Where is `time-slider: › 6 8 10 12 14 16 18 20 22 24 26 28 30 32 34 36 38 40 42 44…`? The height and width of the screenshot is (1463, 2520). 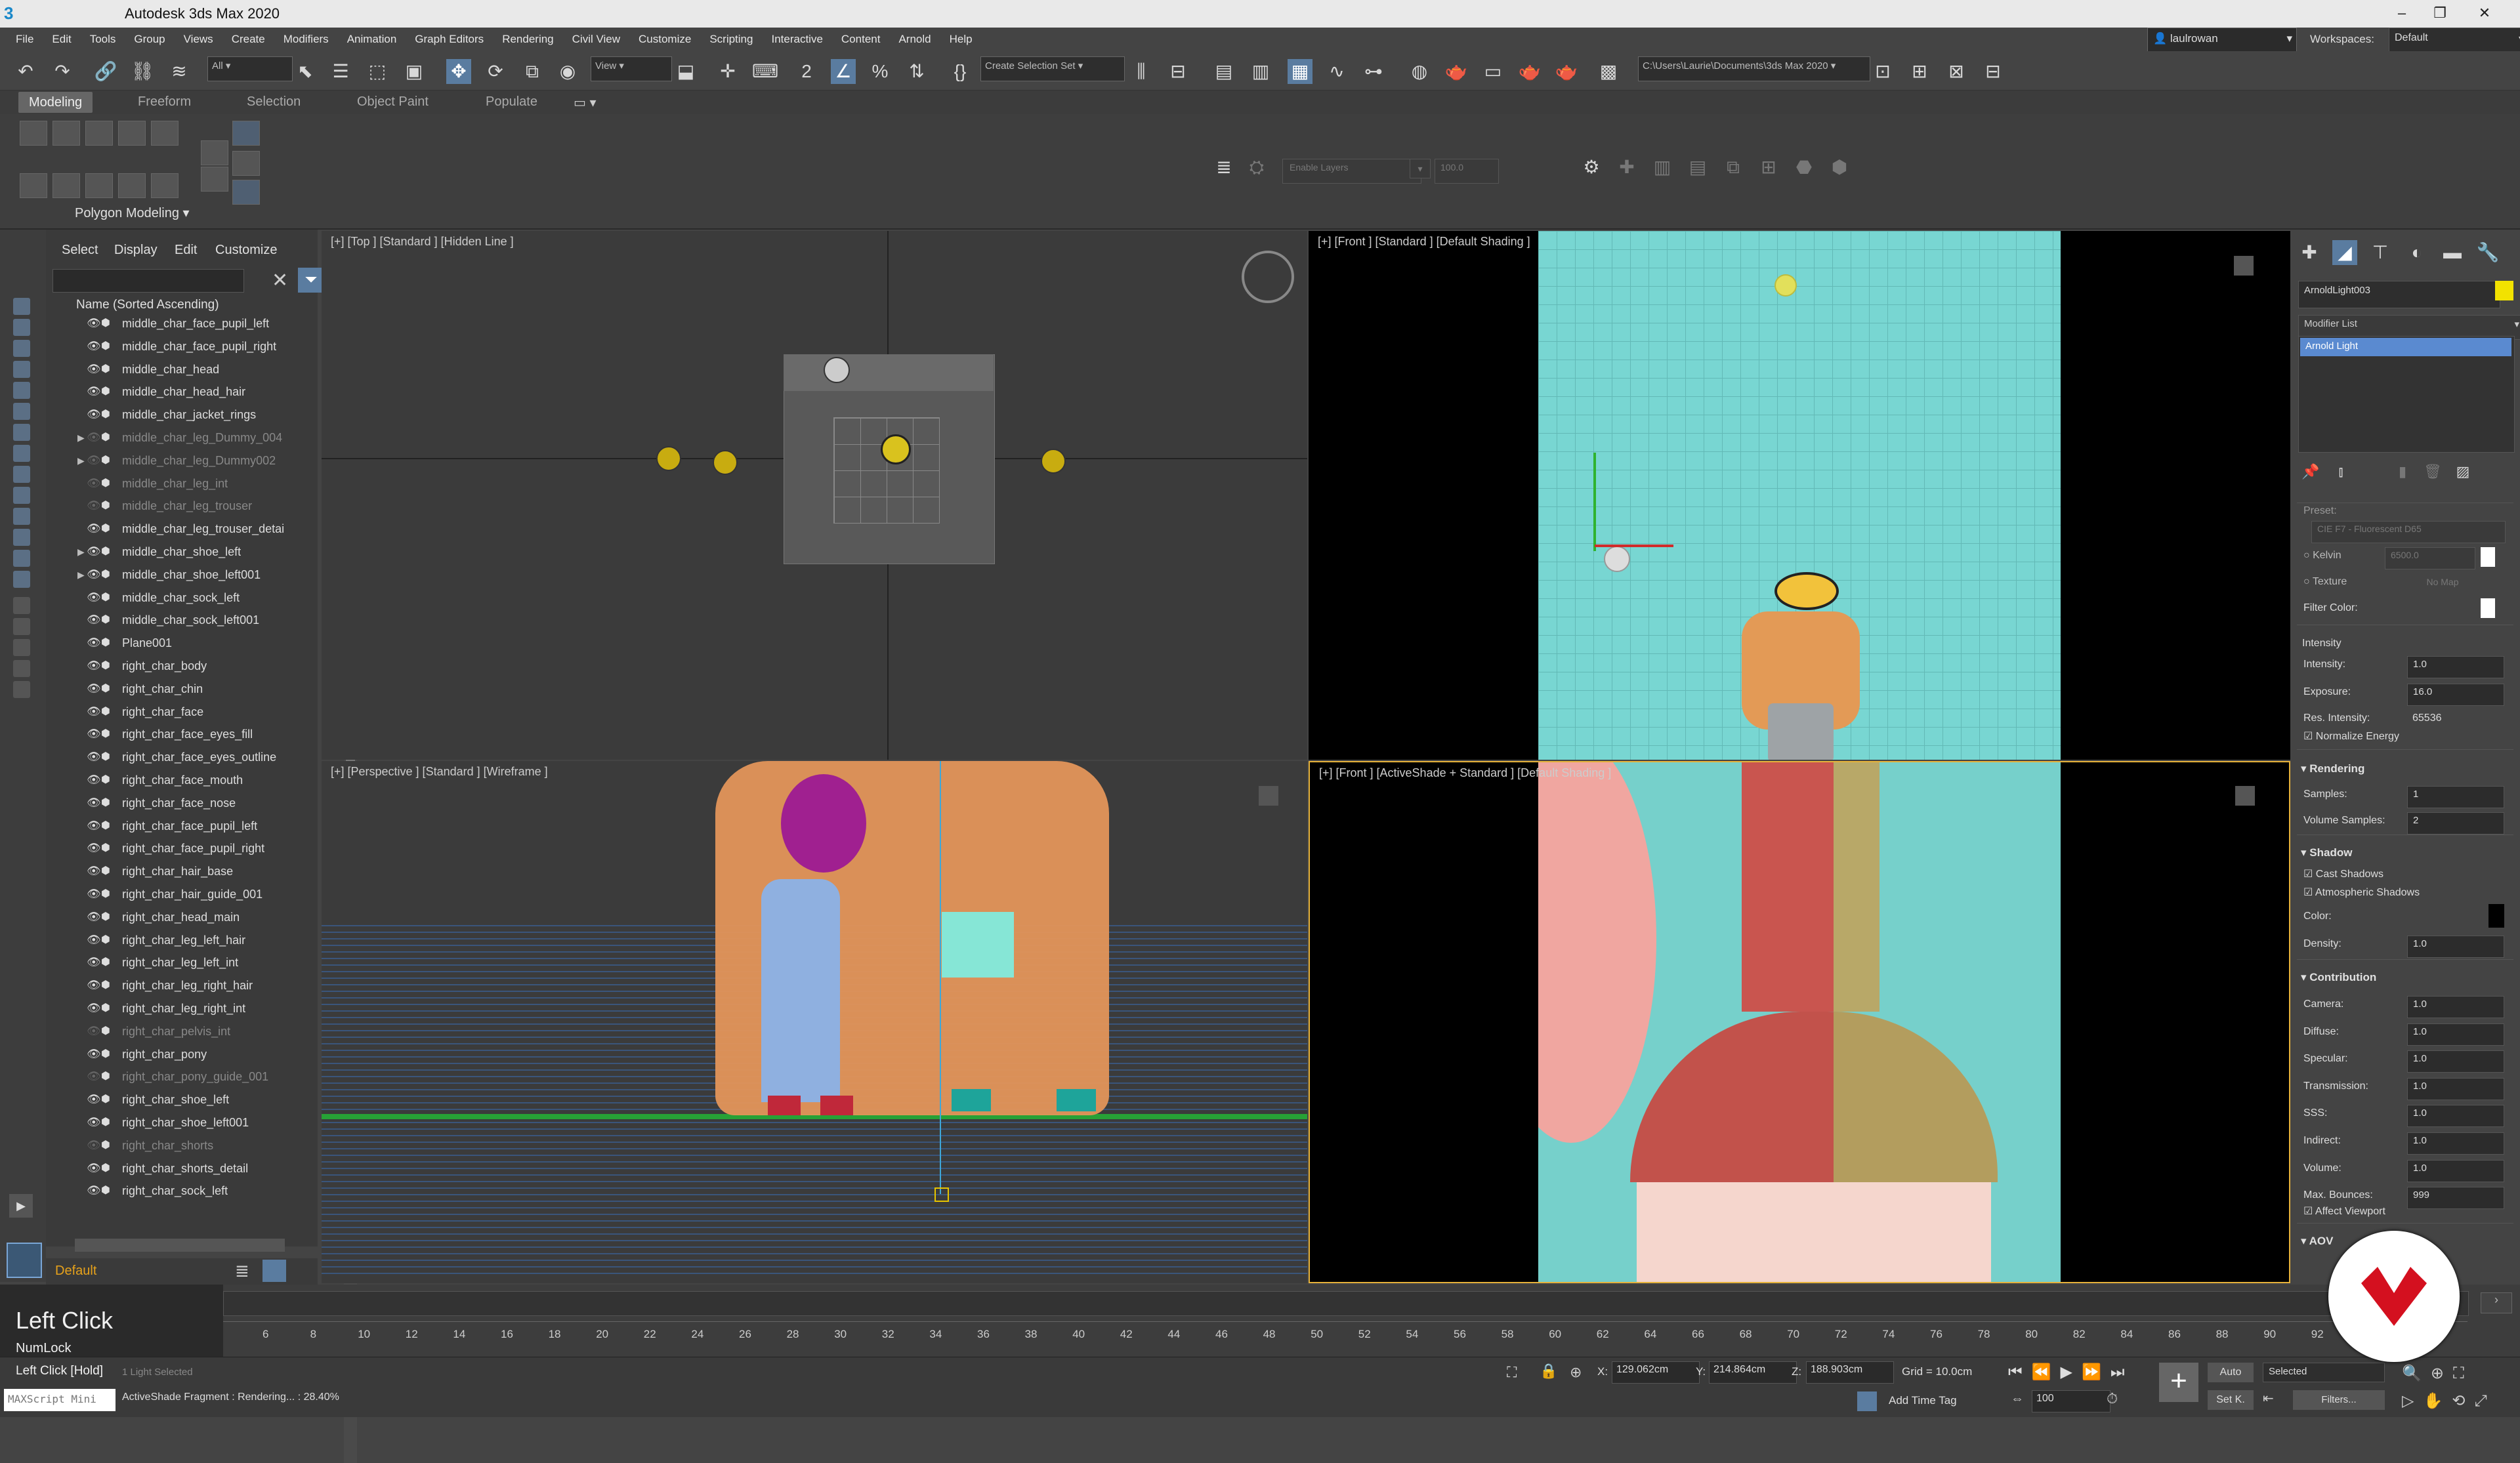 time-slider: › 6 8 10 12 14 16 18 20 22 24 26 28 30 32 34 36 38 40 42 44… is located at coordinates (1371, 1321).